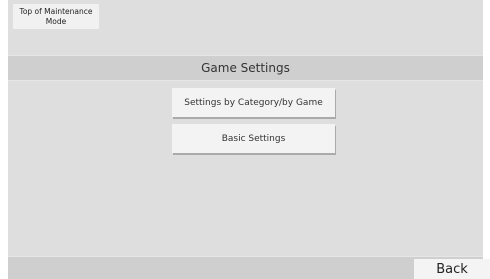 This screenshot has height=279, width=490. I want to click on title-band: Game Settings, so click(245, 68).